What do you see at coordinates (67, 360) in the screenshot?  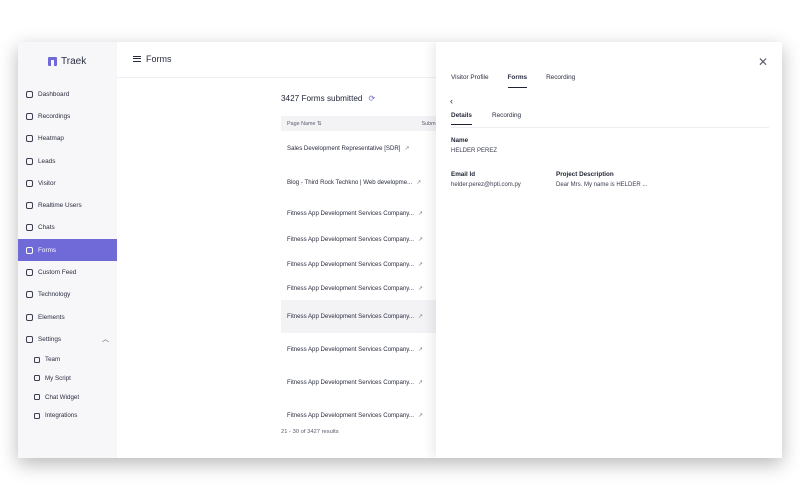 I see `sidebar-subitem-team: Team` at bounding box center [67, 360].